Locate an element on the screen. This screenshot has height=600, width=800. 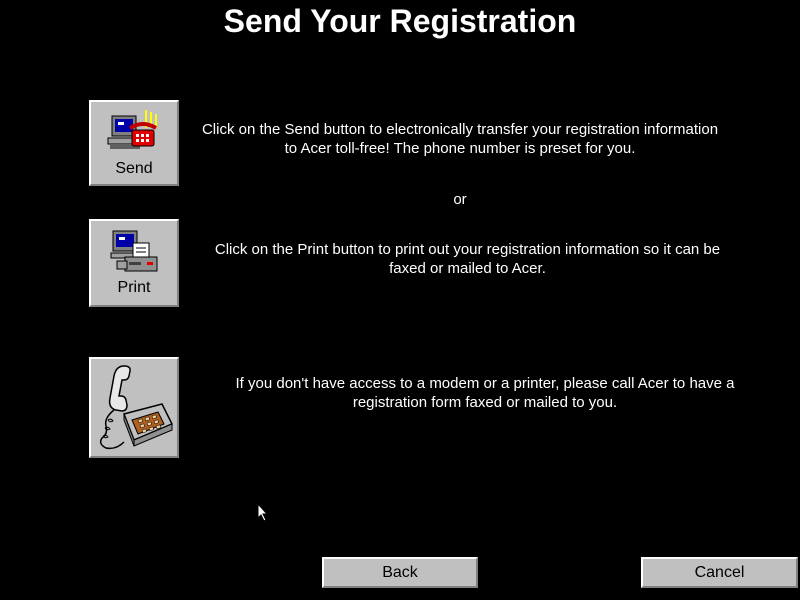
send-button: Send is located at coordinates (134, 143).